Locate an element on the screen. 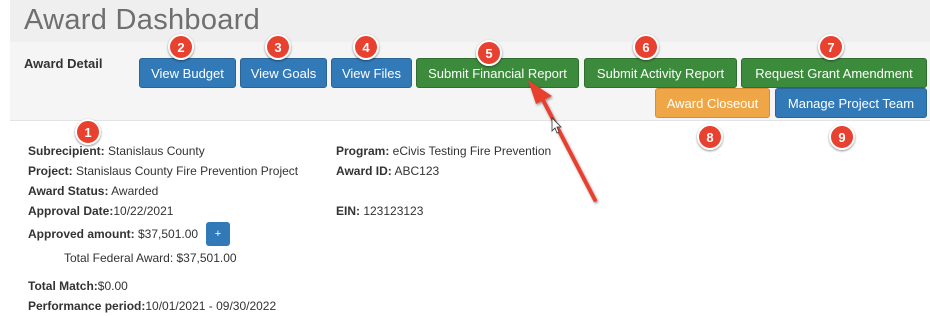 The image size is (930, 316). approval-date-row: Approval Date:10/22/2021 is located at coordinates (100, 211).